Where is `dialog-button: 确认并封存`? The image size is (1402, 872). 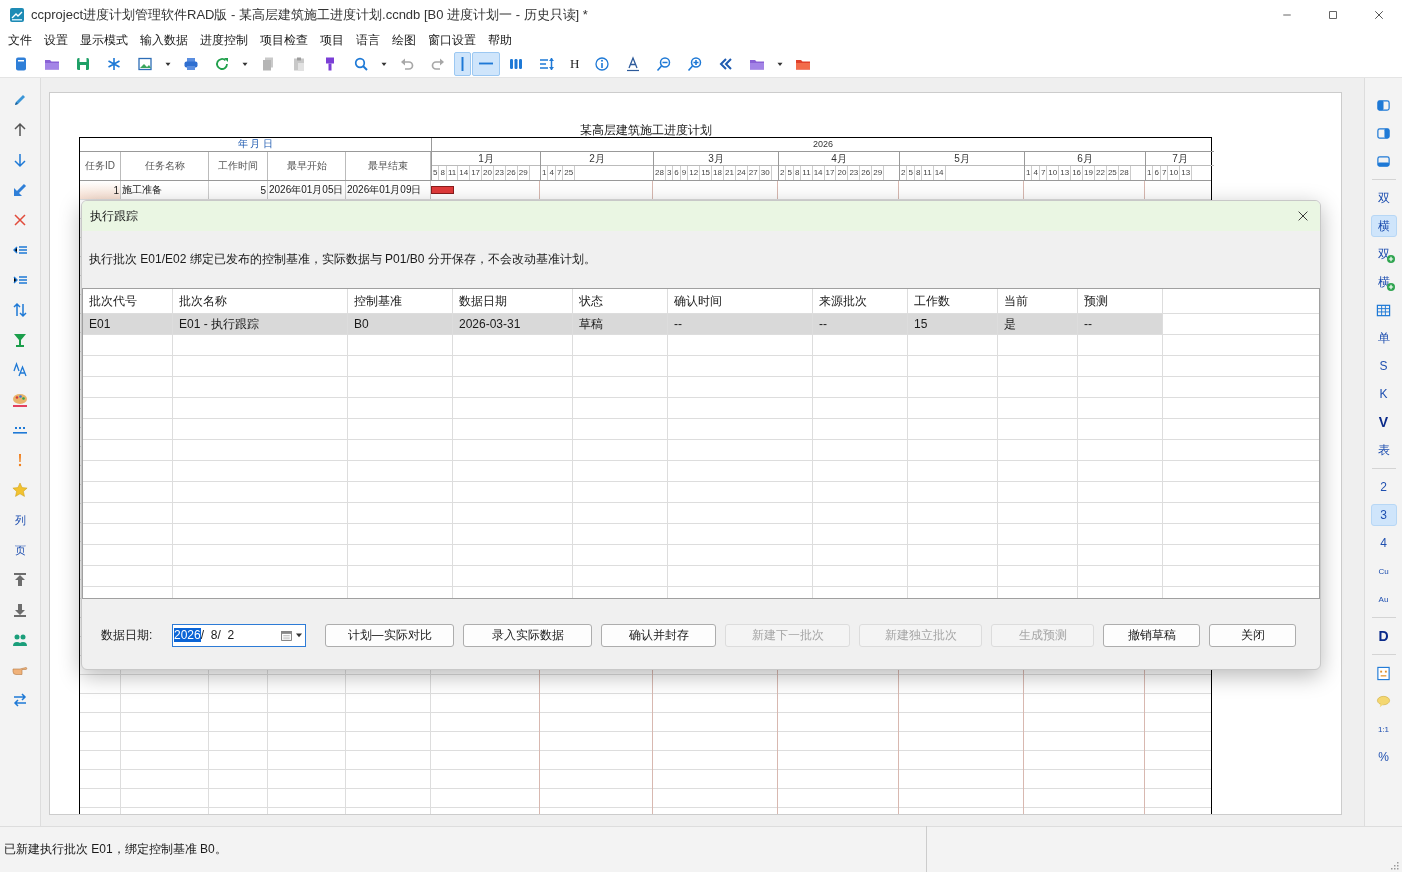 dialog-button: 确认并封存 is located at coordinates (658, 635).